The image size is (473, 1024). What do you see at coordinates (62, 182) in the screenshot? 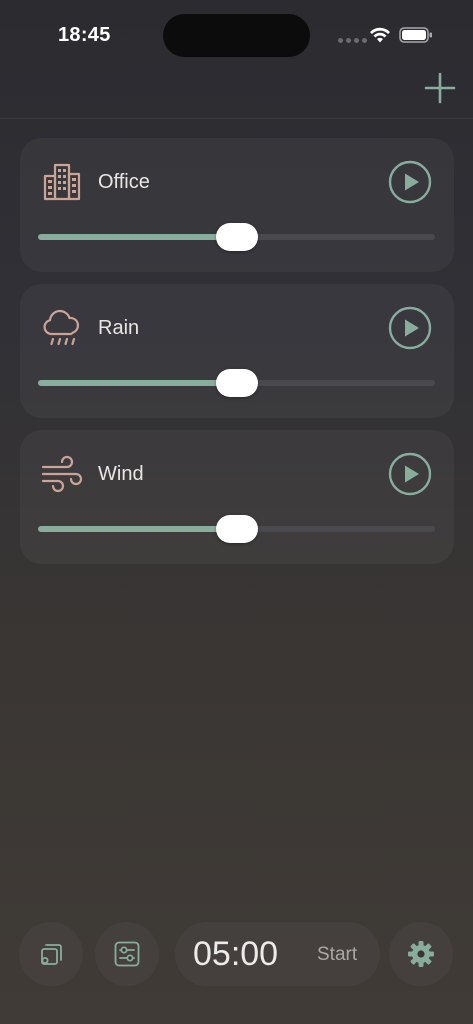
I see `office-building-icon` at bounding box center [62, 182].